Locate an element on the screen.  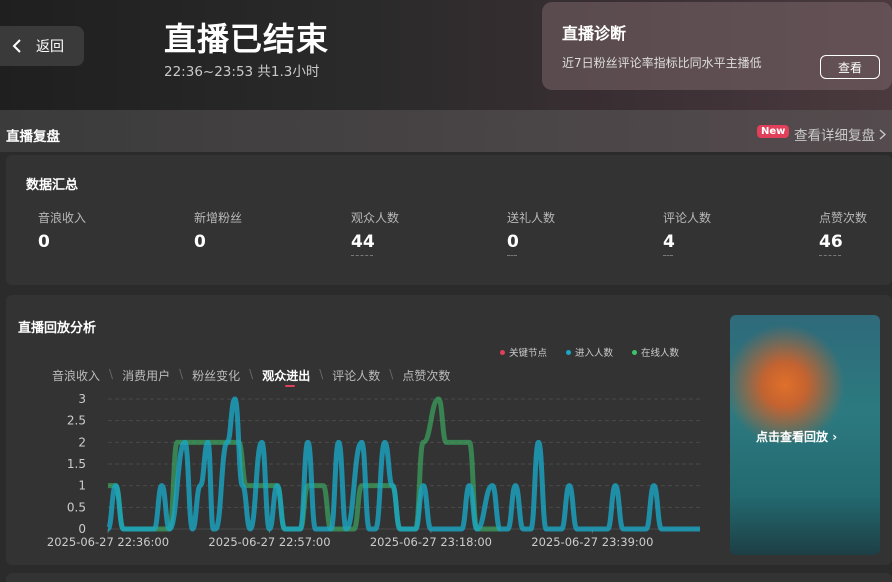
y-tick-label: 3 is located at coordinates (82, 399).